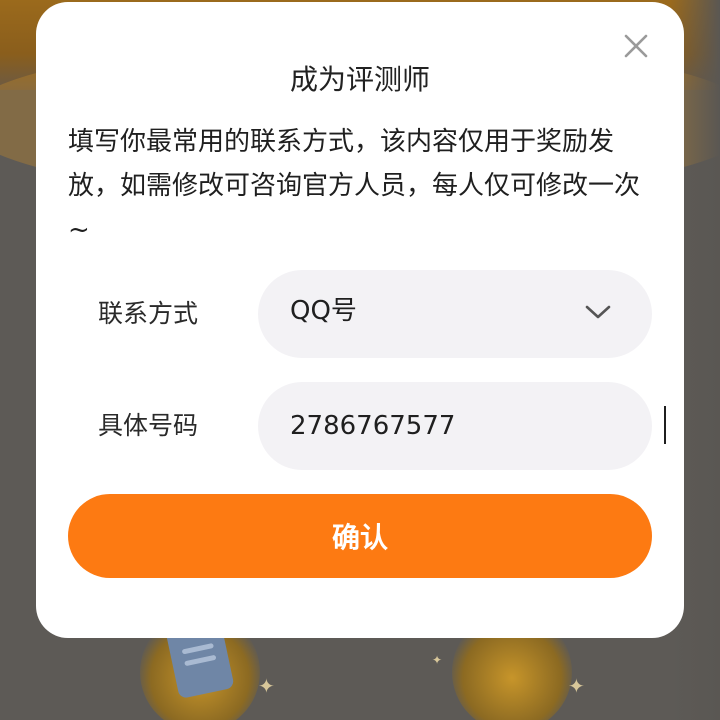  What do you see at coordinates (323, 311) in the screenshot?
I see `contact-method-value: QQ号` at bounding box center [323, 311].